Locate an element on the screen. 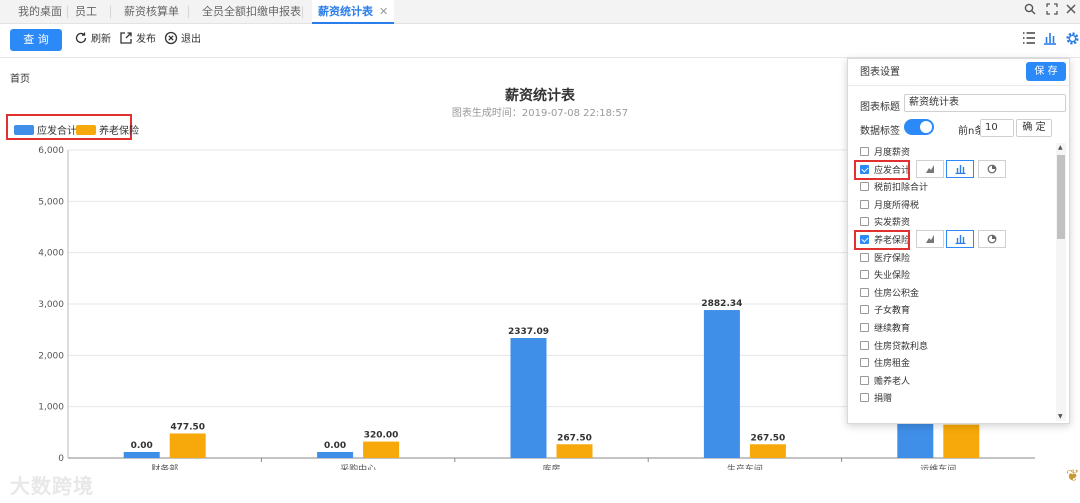 Image resolution: width=1080 pixels, height=503 pixels. field-row: 子女教育 is located at coordinates (885, 311).